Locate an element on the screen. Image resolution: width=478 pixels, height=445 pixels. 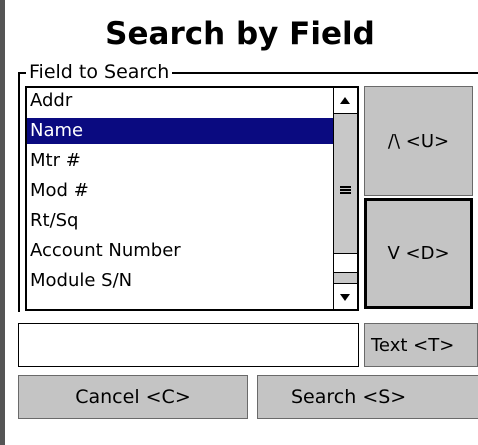
text-button: Text <T> is located at coordinates (421, 345).